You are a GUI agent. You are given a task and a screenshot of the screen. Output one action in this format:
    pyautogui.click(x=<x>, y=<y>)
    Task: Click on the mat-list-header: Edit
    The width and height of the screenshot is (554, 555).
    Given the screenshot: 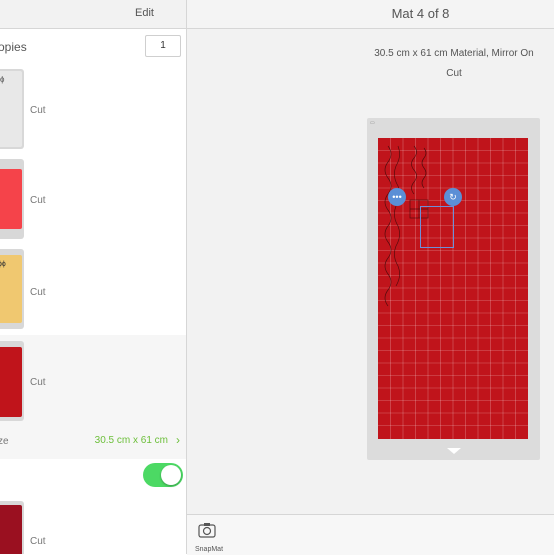 What is the action you would take?
    pyautogui.click(x=93, y=14)
    